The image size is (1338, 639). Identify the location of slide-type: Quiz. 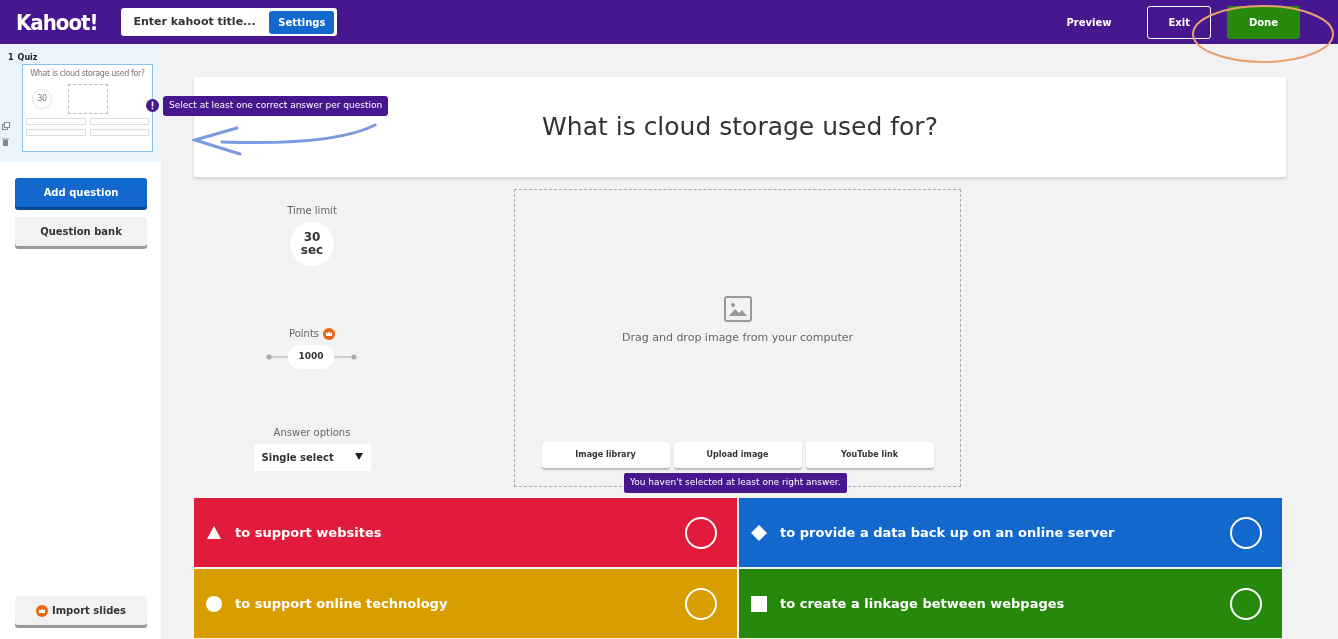
(27, 58).